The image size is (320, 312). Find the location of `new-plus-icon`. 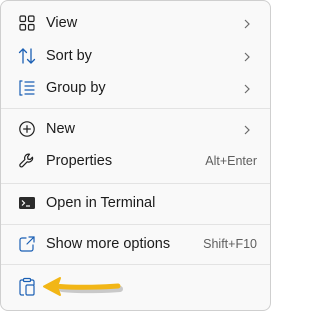

new-plus-icon is located at coordinates (27, 129).